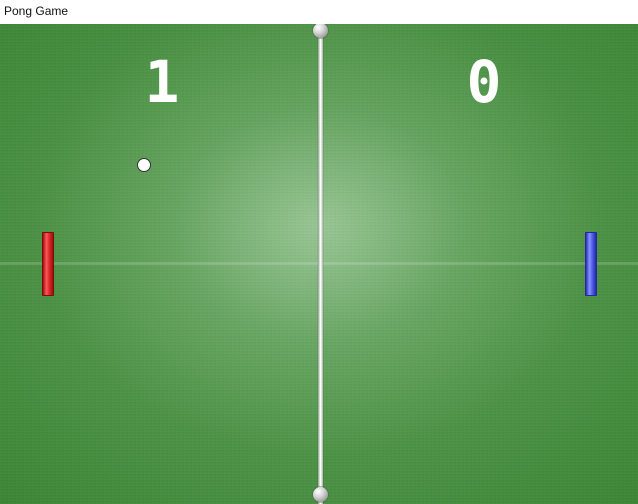 Image resolution: width=638 pixels, height=504 pixels. I want to click on net-cap-bottom-icon, so click(320, 494).